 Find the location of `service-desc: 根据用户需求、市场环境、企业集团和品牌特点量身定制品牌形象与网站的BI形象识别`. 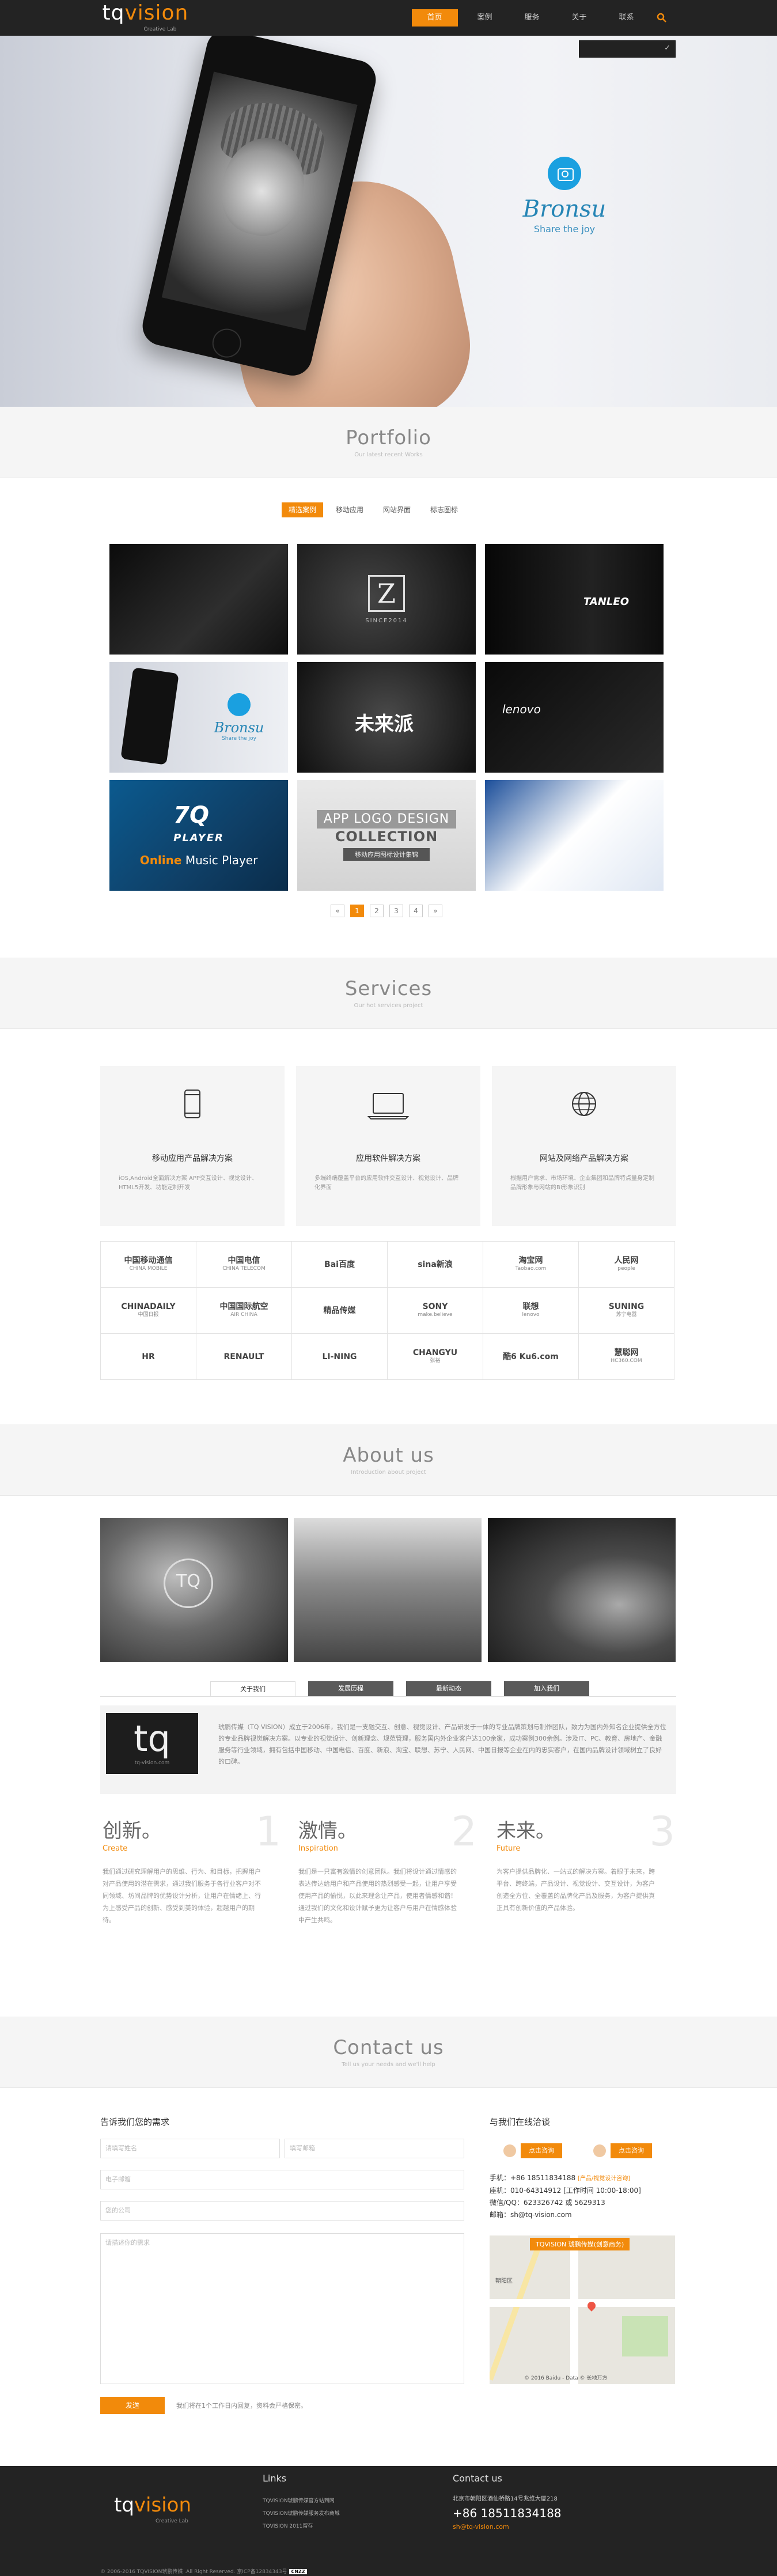

service-desc: 根据用户需求、市场环境、企业集团和品牌特点量身定制品牌形象与网站的BI形象识别 is located at coordinates (582, 1183).